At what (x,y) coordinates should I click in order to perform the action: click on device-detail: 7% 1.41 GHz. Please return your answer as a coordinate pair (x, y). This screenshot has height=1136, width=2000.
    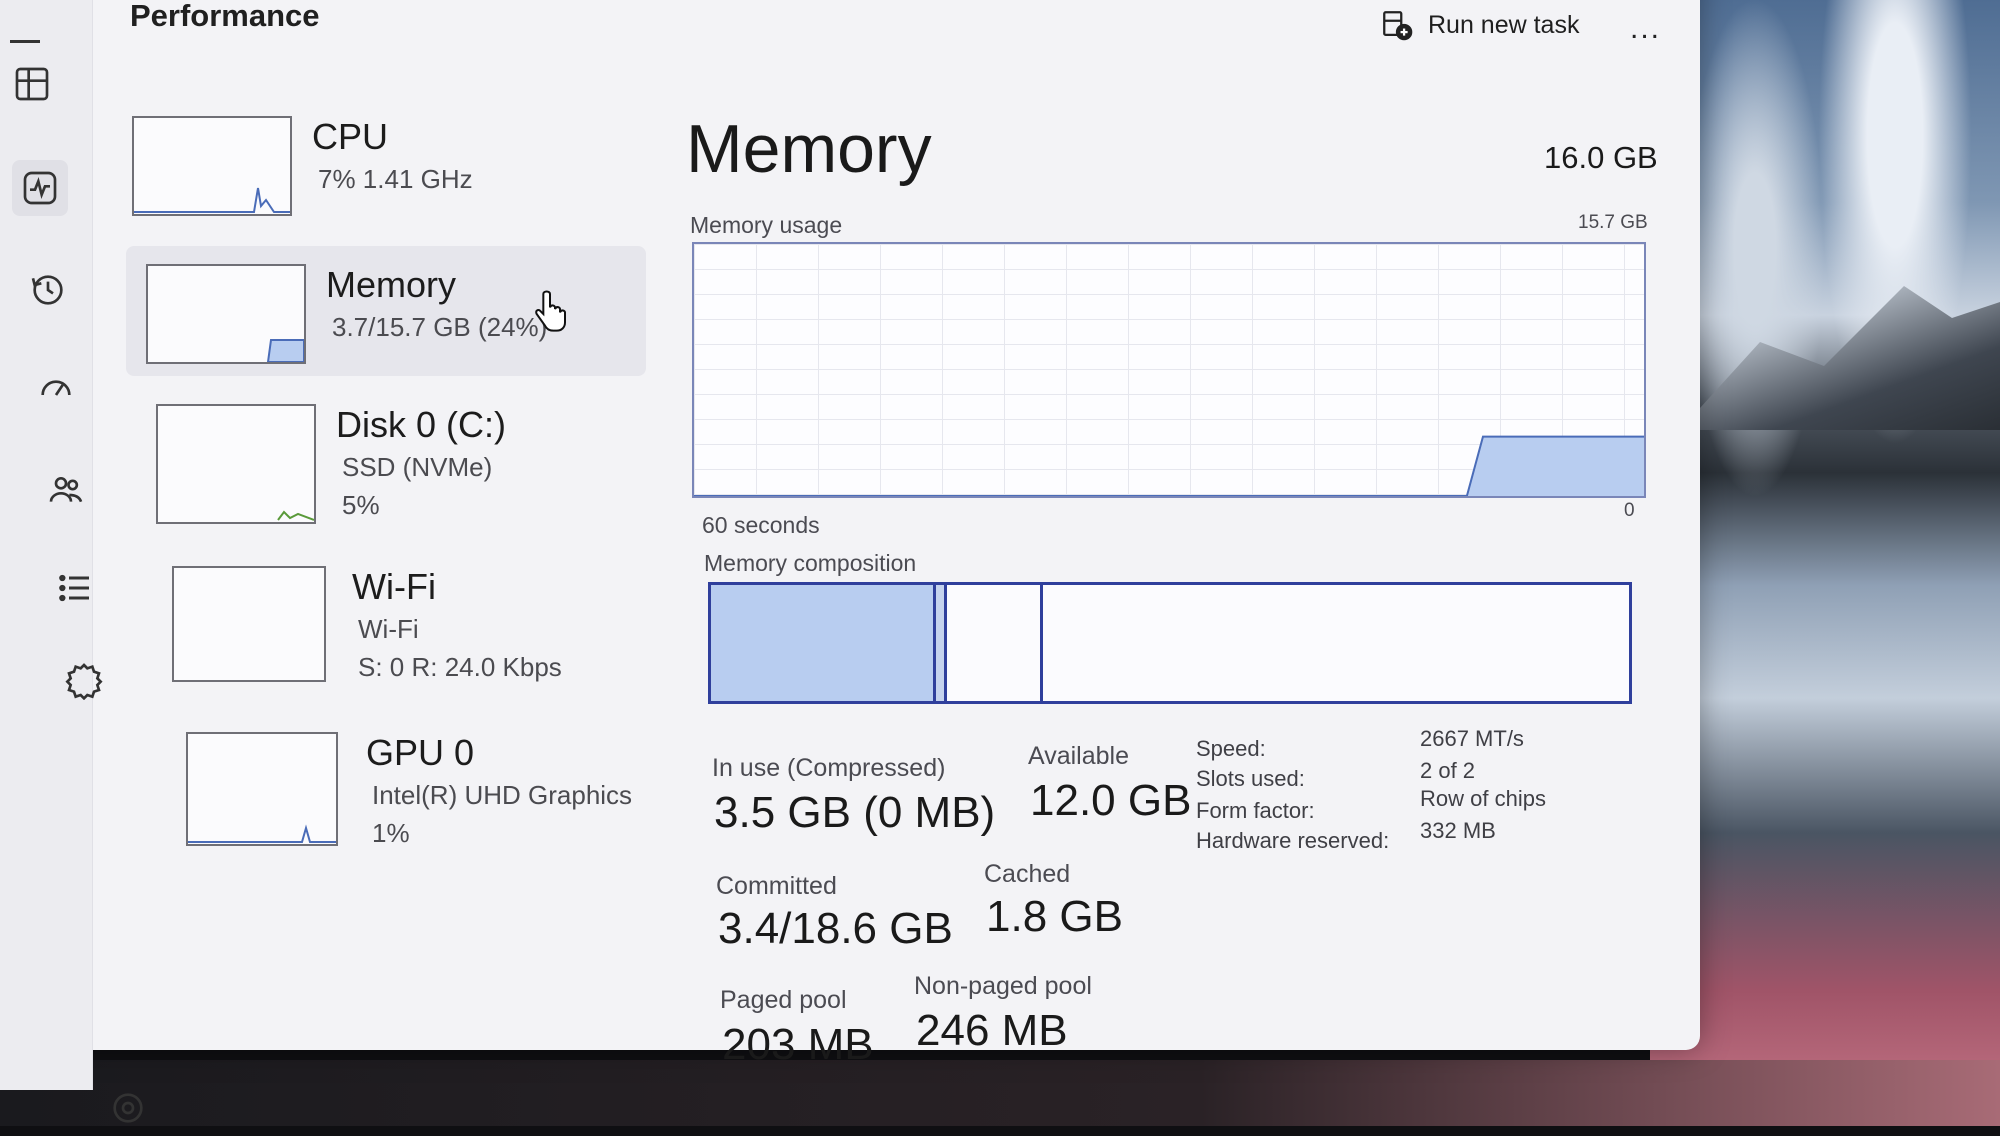
    Looking at the image, I should click on (395, 179).